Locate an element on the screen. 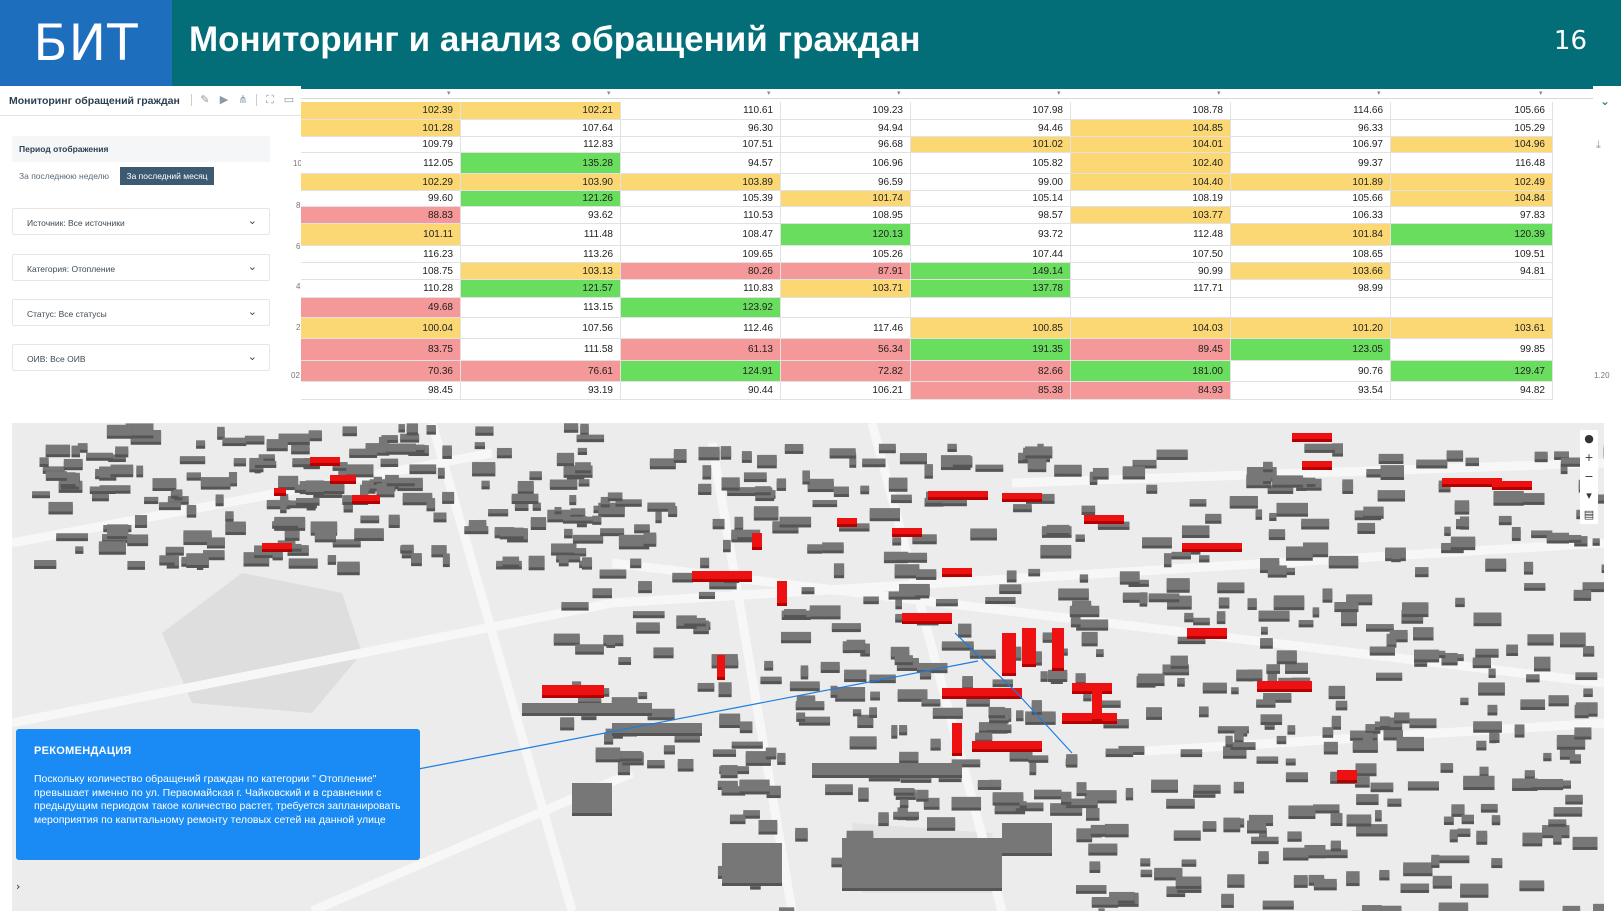 The width and height of the screenshot is (1621, 911). table-cell: 101.20 is located at coordinates (1311, 328).